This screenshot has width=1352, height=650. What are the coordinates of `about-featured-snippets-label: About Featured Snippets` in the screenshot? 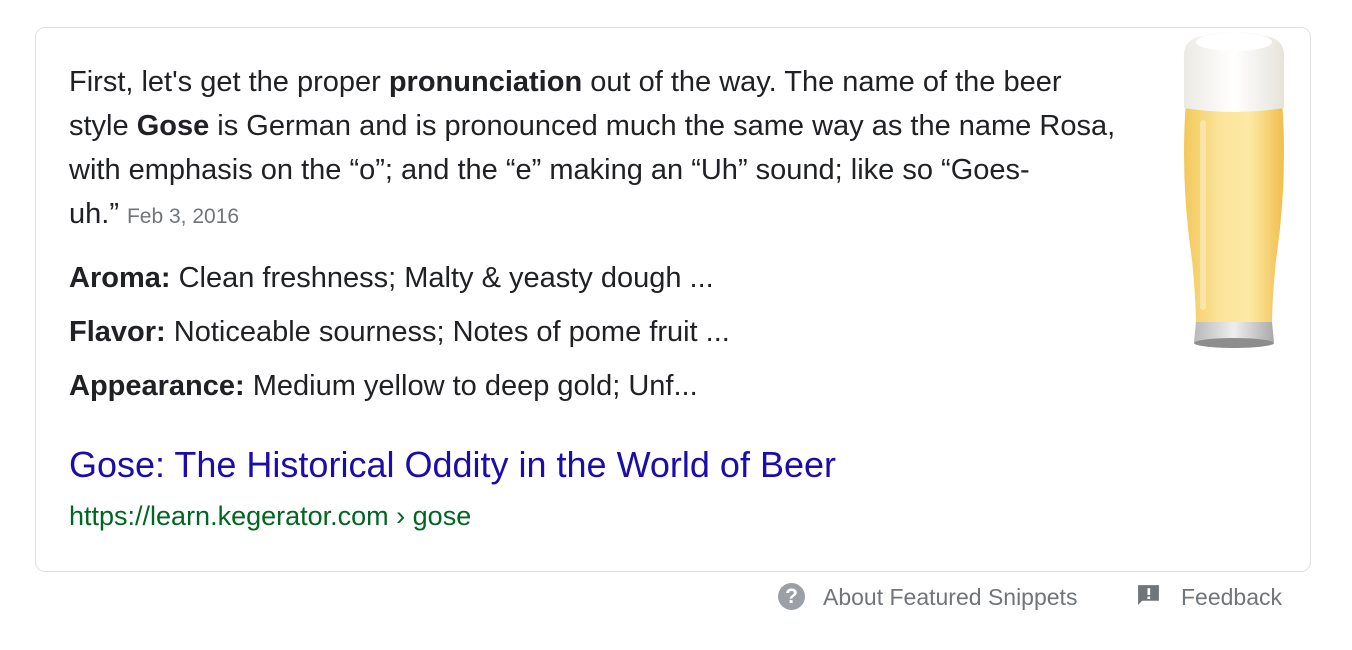 It's located at (950, 597).